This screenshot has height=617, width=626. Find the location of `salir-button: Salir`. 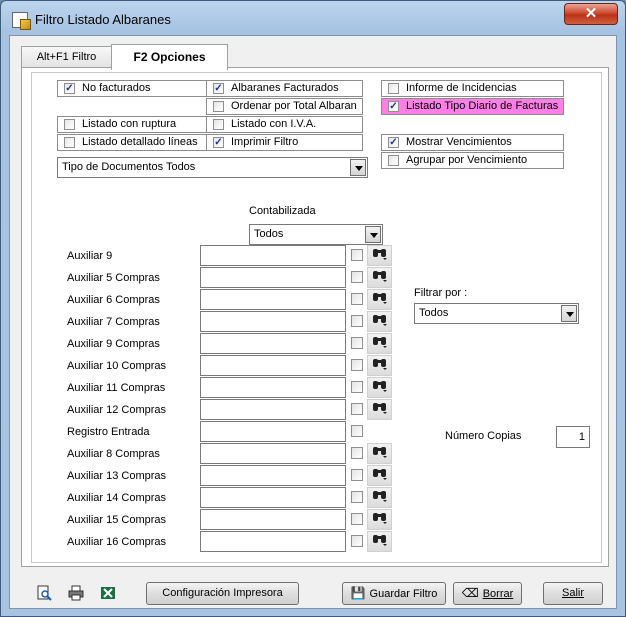

salir-button: Salir is located at coordinates (573, 593).